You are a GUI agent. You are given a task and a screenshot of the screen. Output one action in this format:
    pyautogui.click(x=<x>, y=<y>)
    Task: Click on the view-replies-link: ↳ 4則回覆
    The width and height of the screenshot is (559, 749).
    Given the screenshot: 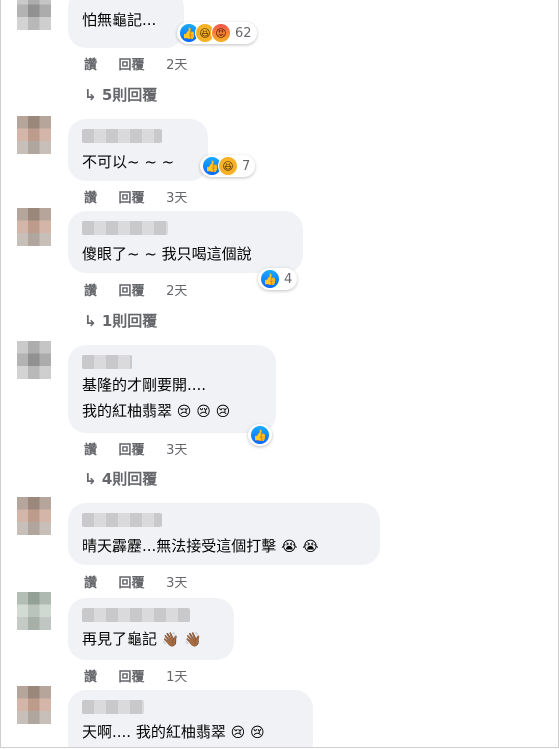 What is the action you would take?
    pyautogui.click(x=120, y=478)
    